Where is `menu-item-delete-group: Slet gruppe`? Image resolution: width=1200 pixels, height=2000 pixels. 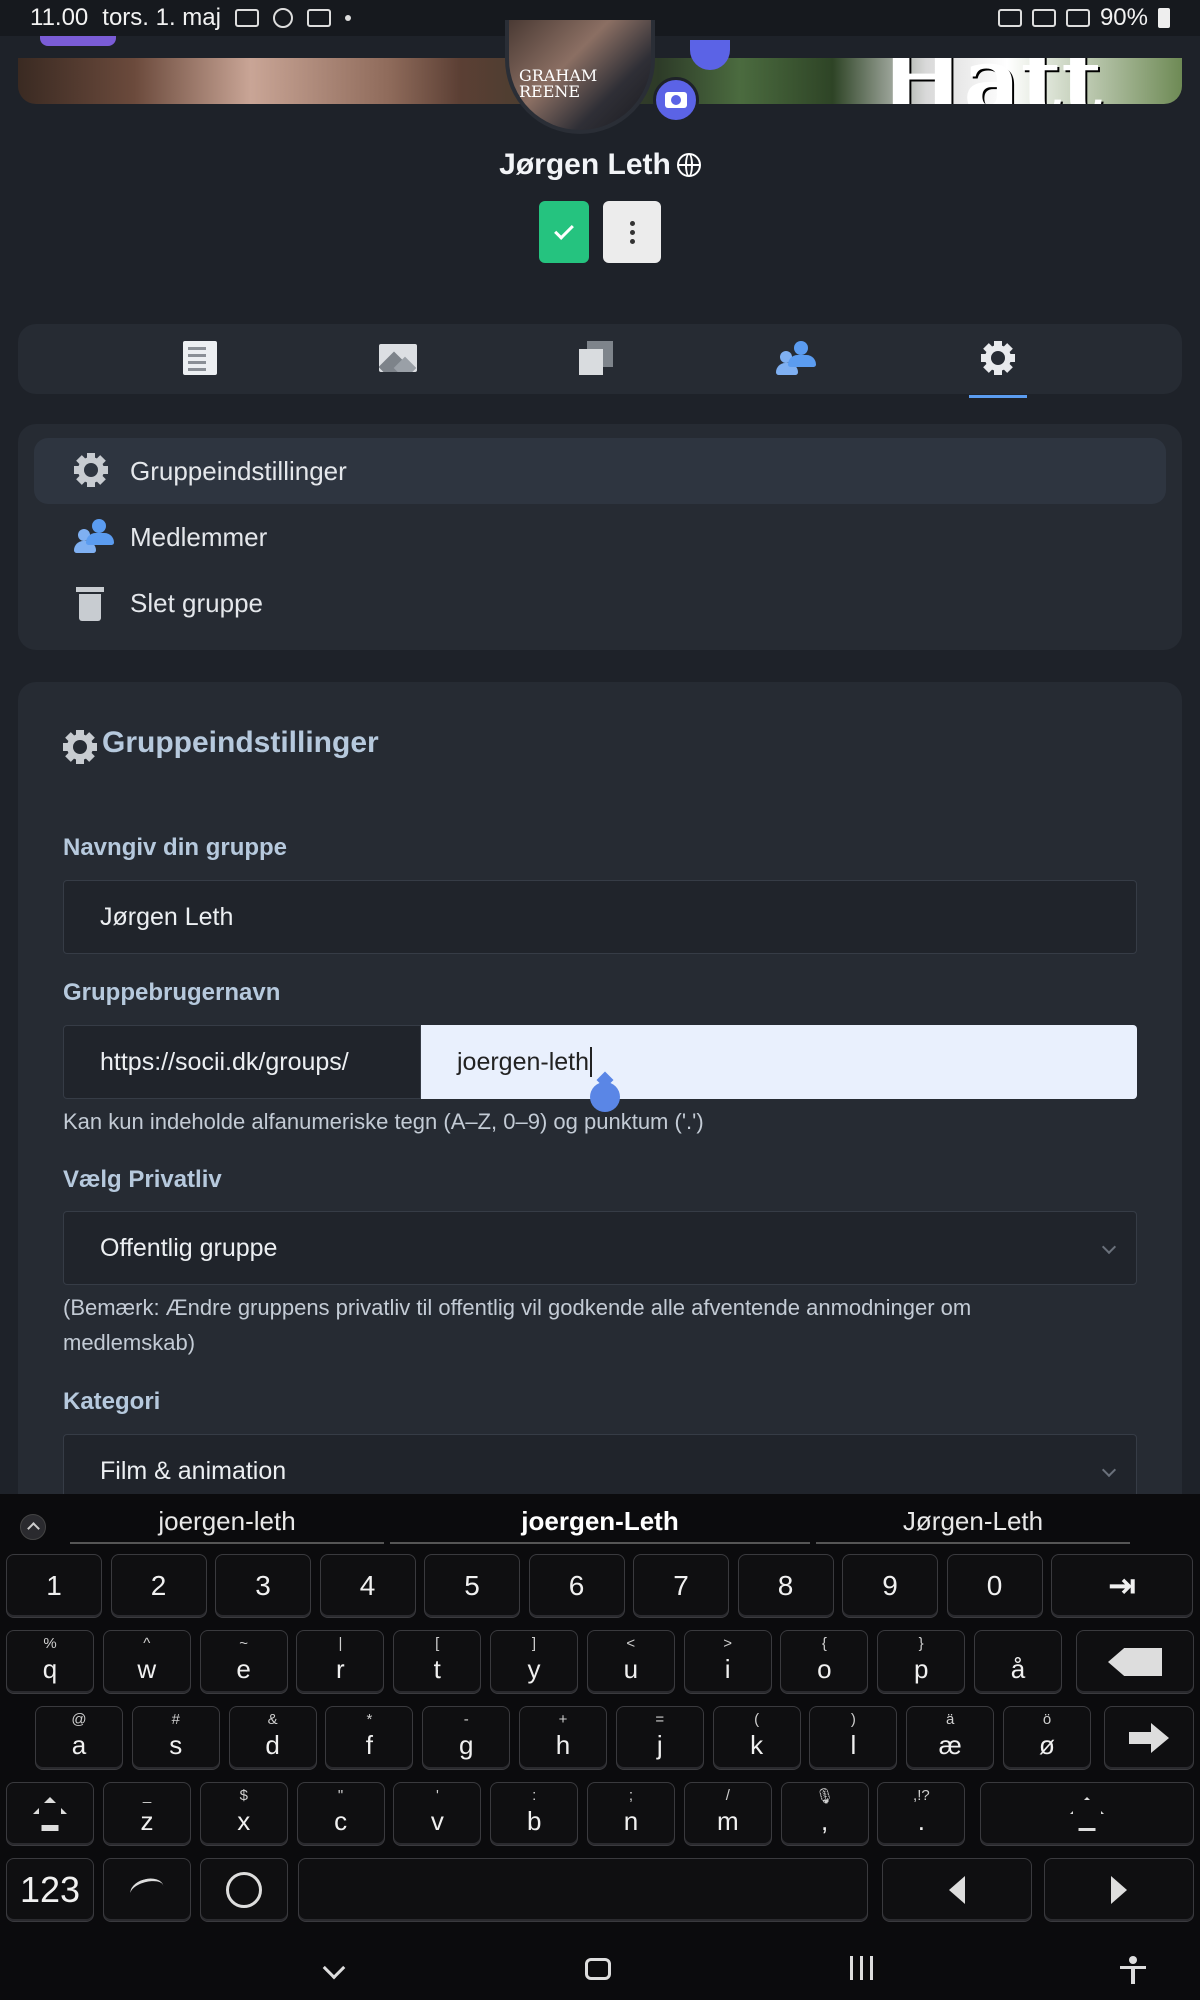
menu-item-delete-group: Slet gruppe is located at coordinates (600, 603).